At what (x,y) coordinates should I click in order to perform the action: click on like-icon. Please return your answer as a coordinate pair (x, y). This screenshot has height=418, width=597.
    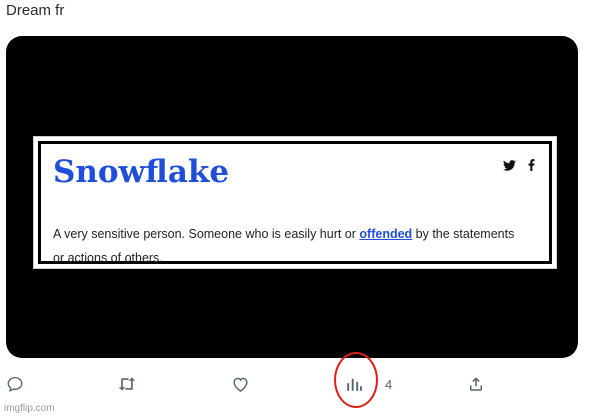
    Looking at the image, I should click on (240, 384).